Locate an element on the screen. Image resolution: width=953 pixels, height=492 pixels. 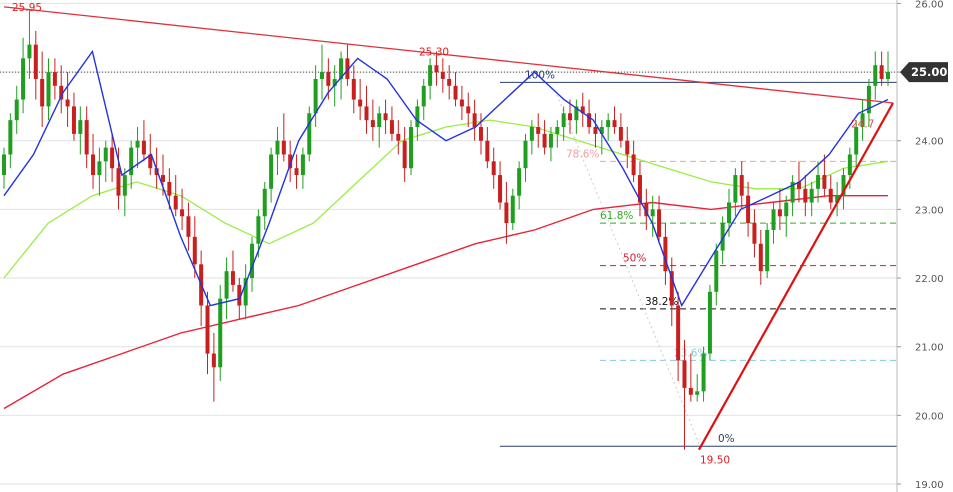
axis-tick-label: 26.00 is located at coordinates (929, 5).